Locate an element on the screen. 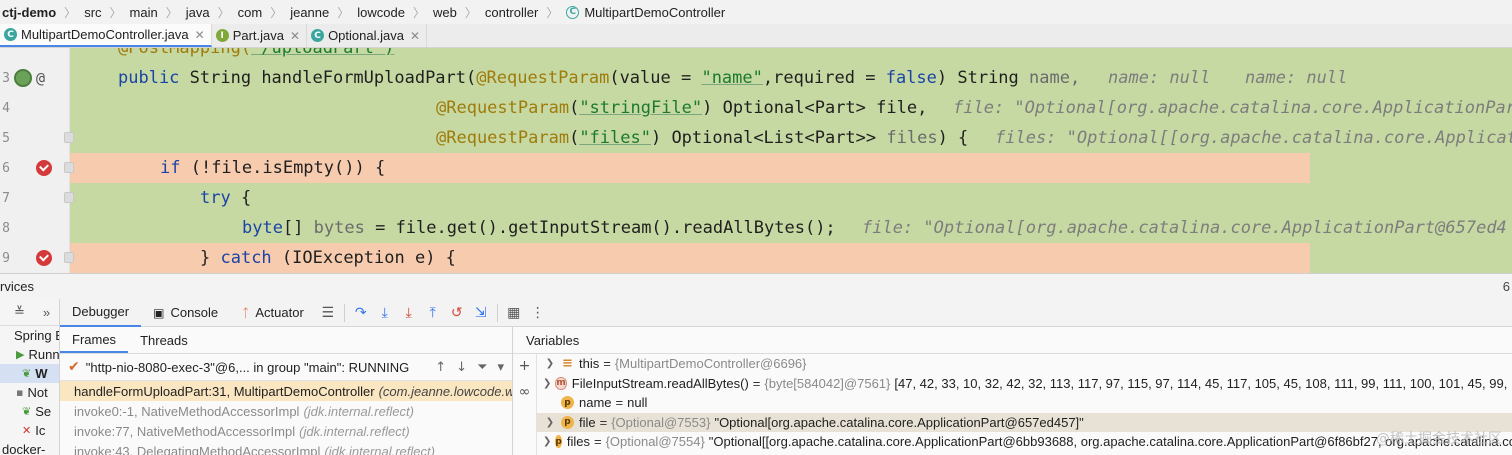  tree-item: ✕ Ic is located at coordinates (29, 430).